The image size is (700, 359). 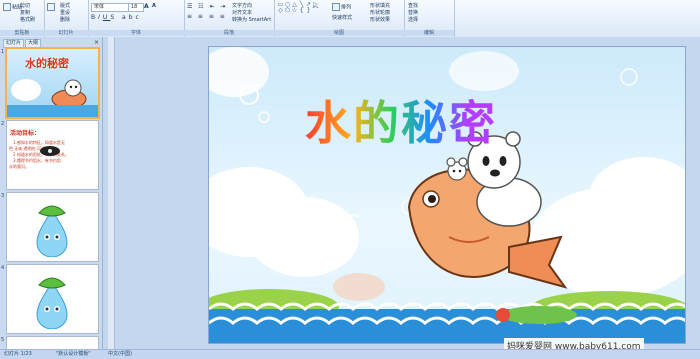 What do you see at coordinates (251, 19) in the screenshot?
I see `smartart-button: 转换为 SmartArt` at bounding box center [251, 19].